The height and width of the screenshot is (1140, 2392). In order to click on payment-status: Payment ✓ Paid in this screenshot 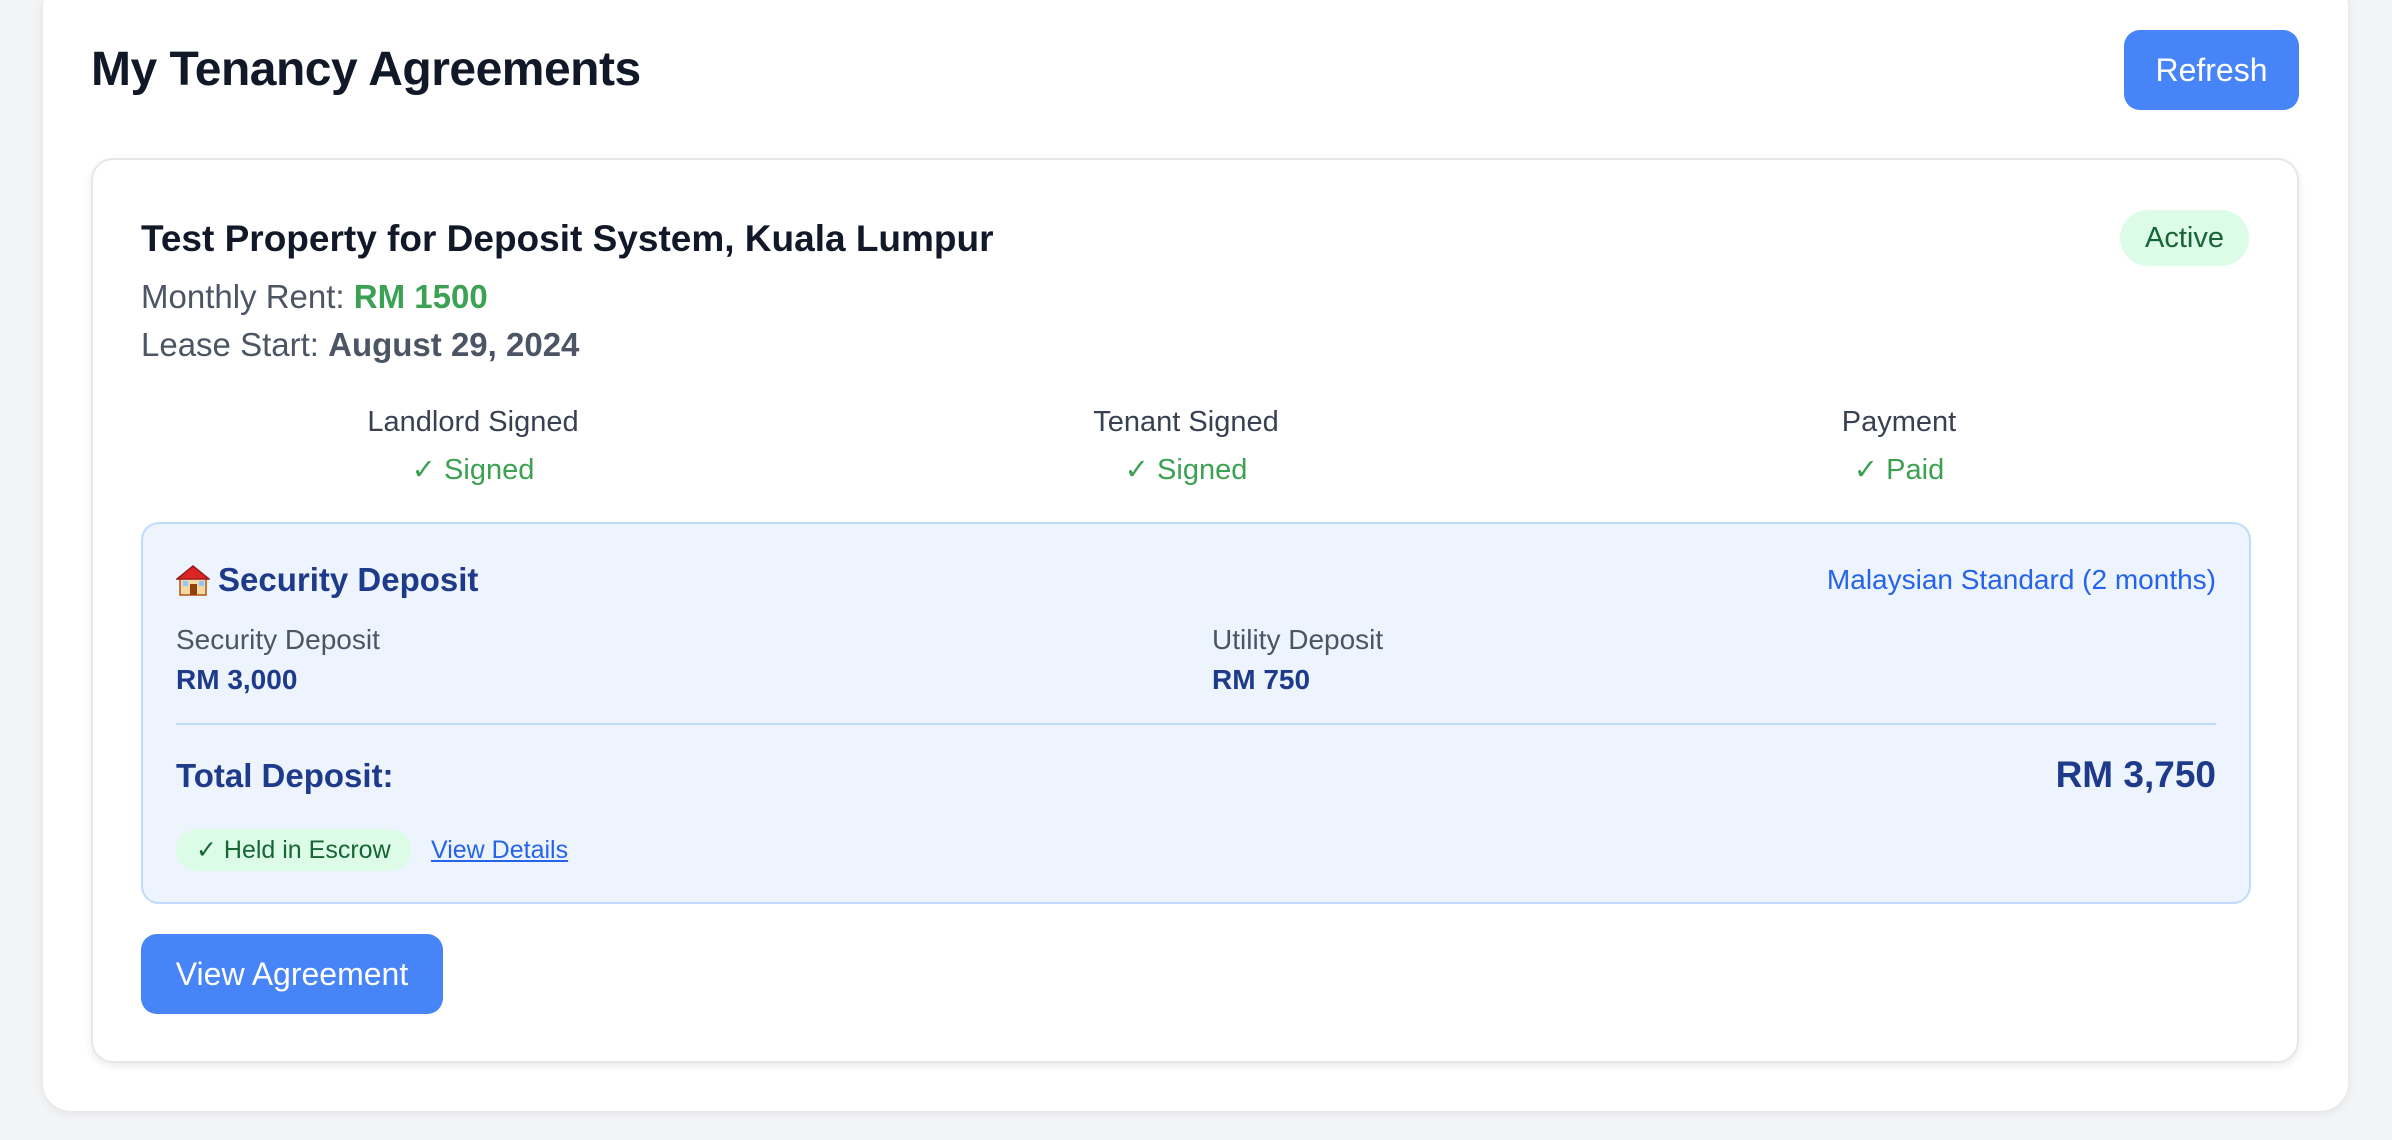, I will do `click(1899, 446)`.